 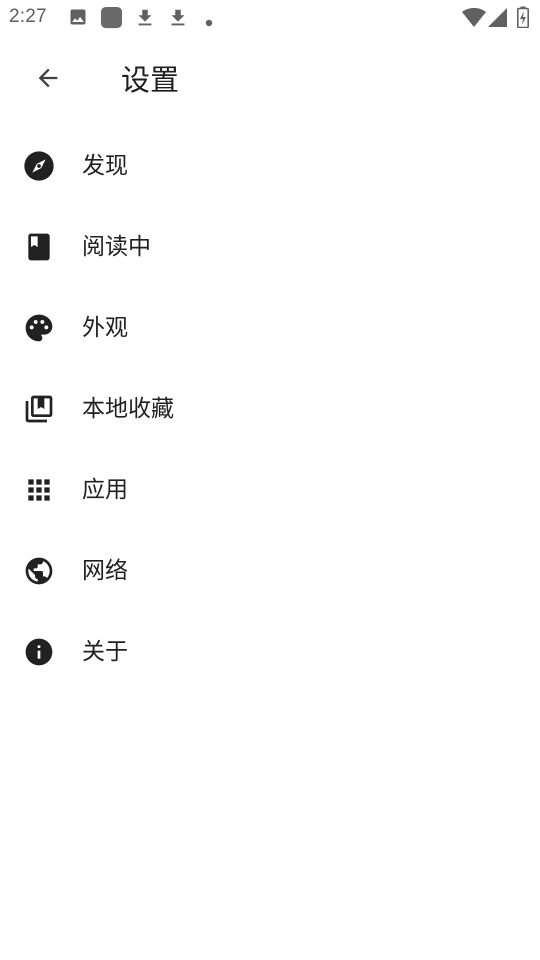 I want to click on signal-icon, so click(x=498, y=20).